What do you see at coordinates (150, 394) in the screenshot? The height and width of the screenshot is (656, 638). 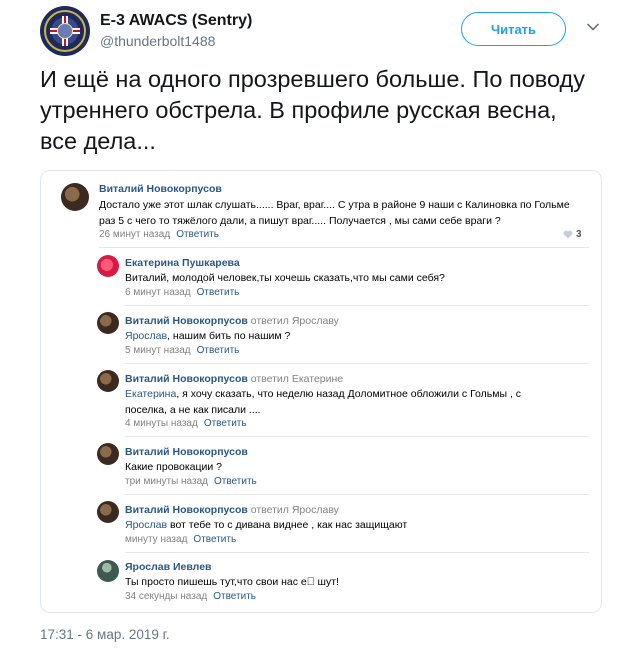 I see `mention-link: Екатерина` at bounding box center [150, 394].